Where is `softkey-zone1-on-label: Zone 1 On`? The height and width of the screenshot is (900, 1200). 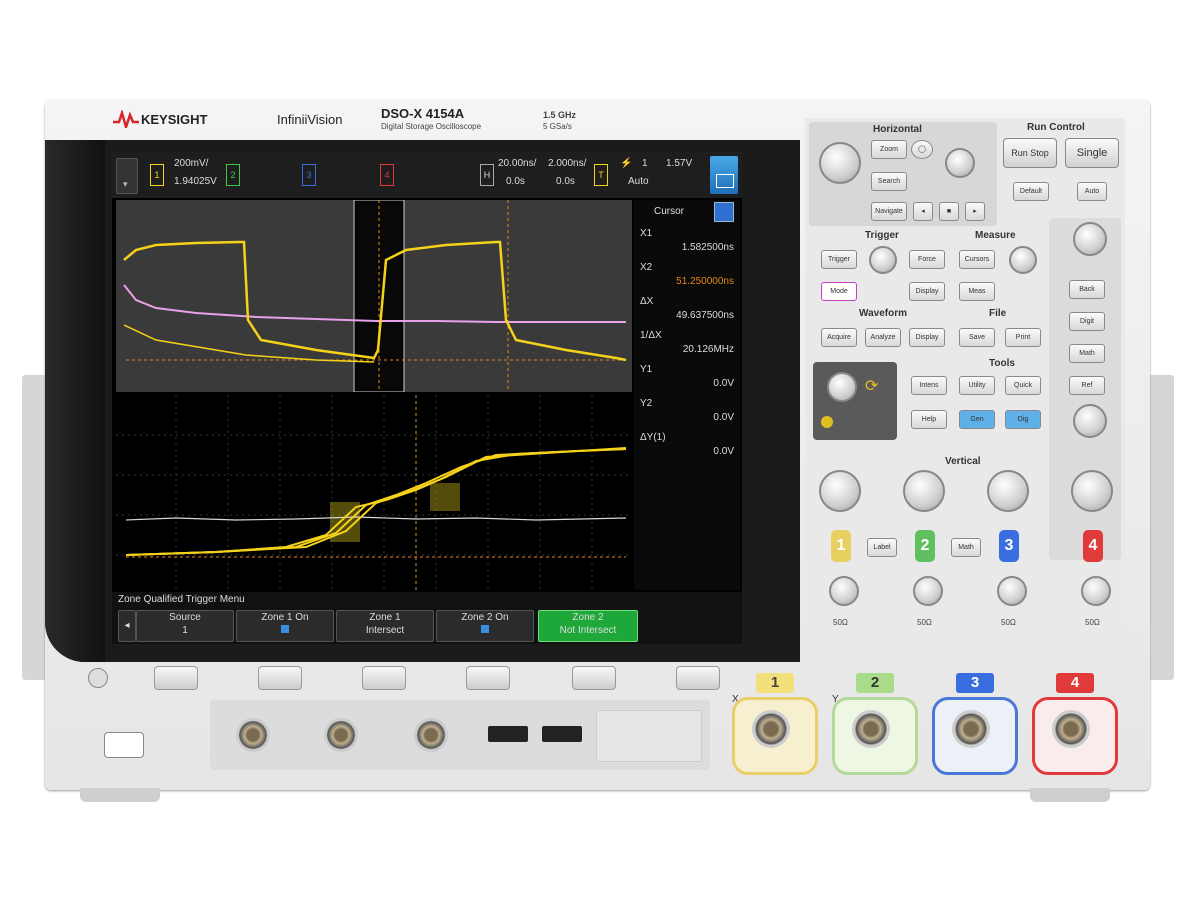
softkey-zone1-on-label: Zone 1 On is located at coordinates (285, 617).